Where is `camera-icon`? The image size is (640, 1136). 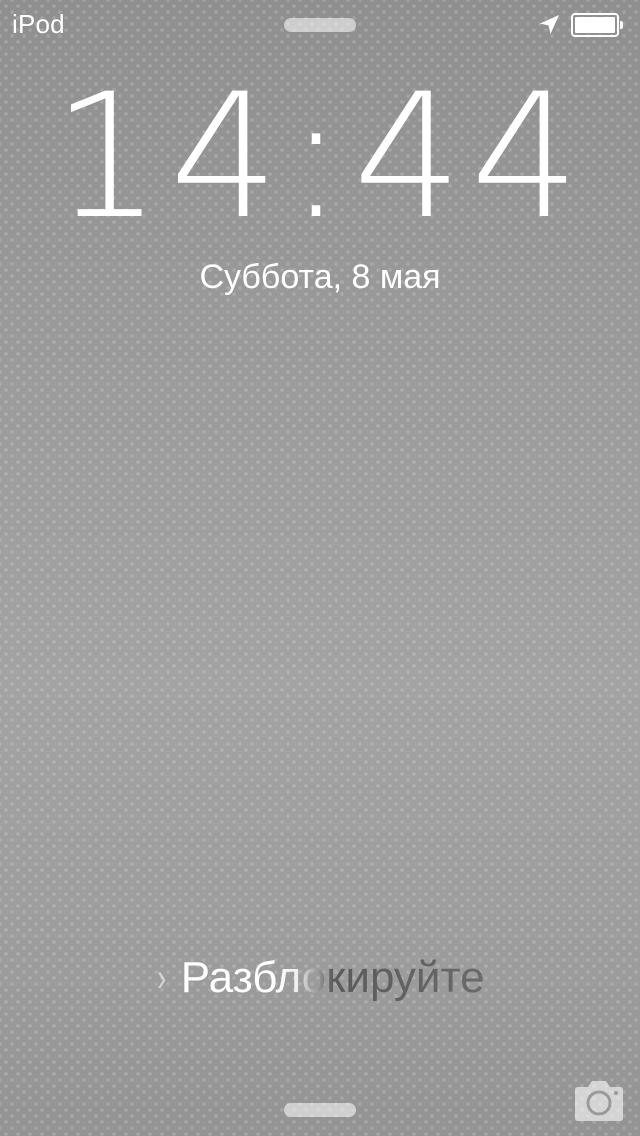
camera-icon is located at coordinates (599, 1101).